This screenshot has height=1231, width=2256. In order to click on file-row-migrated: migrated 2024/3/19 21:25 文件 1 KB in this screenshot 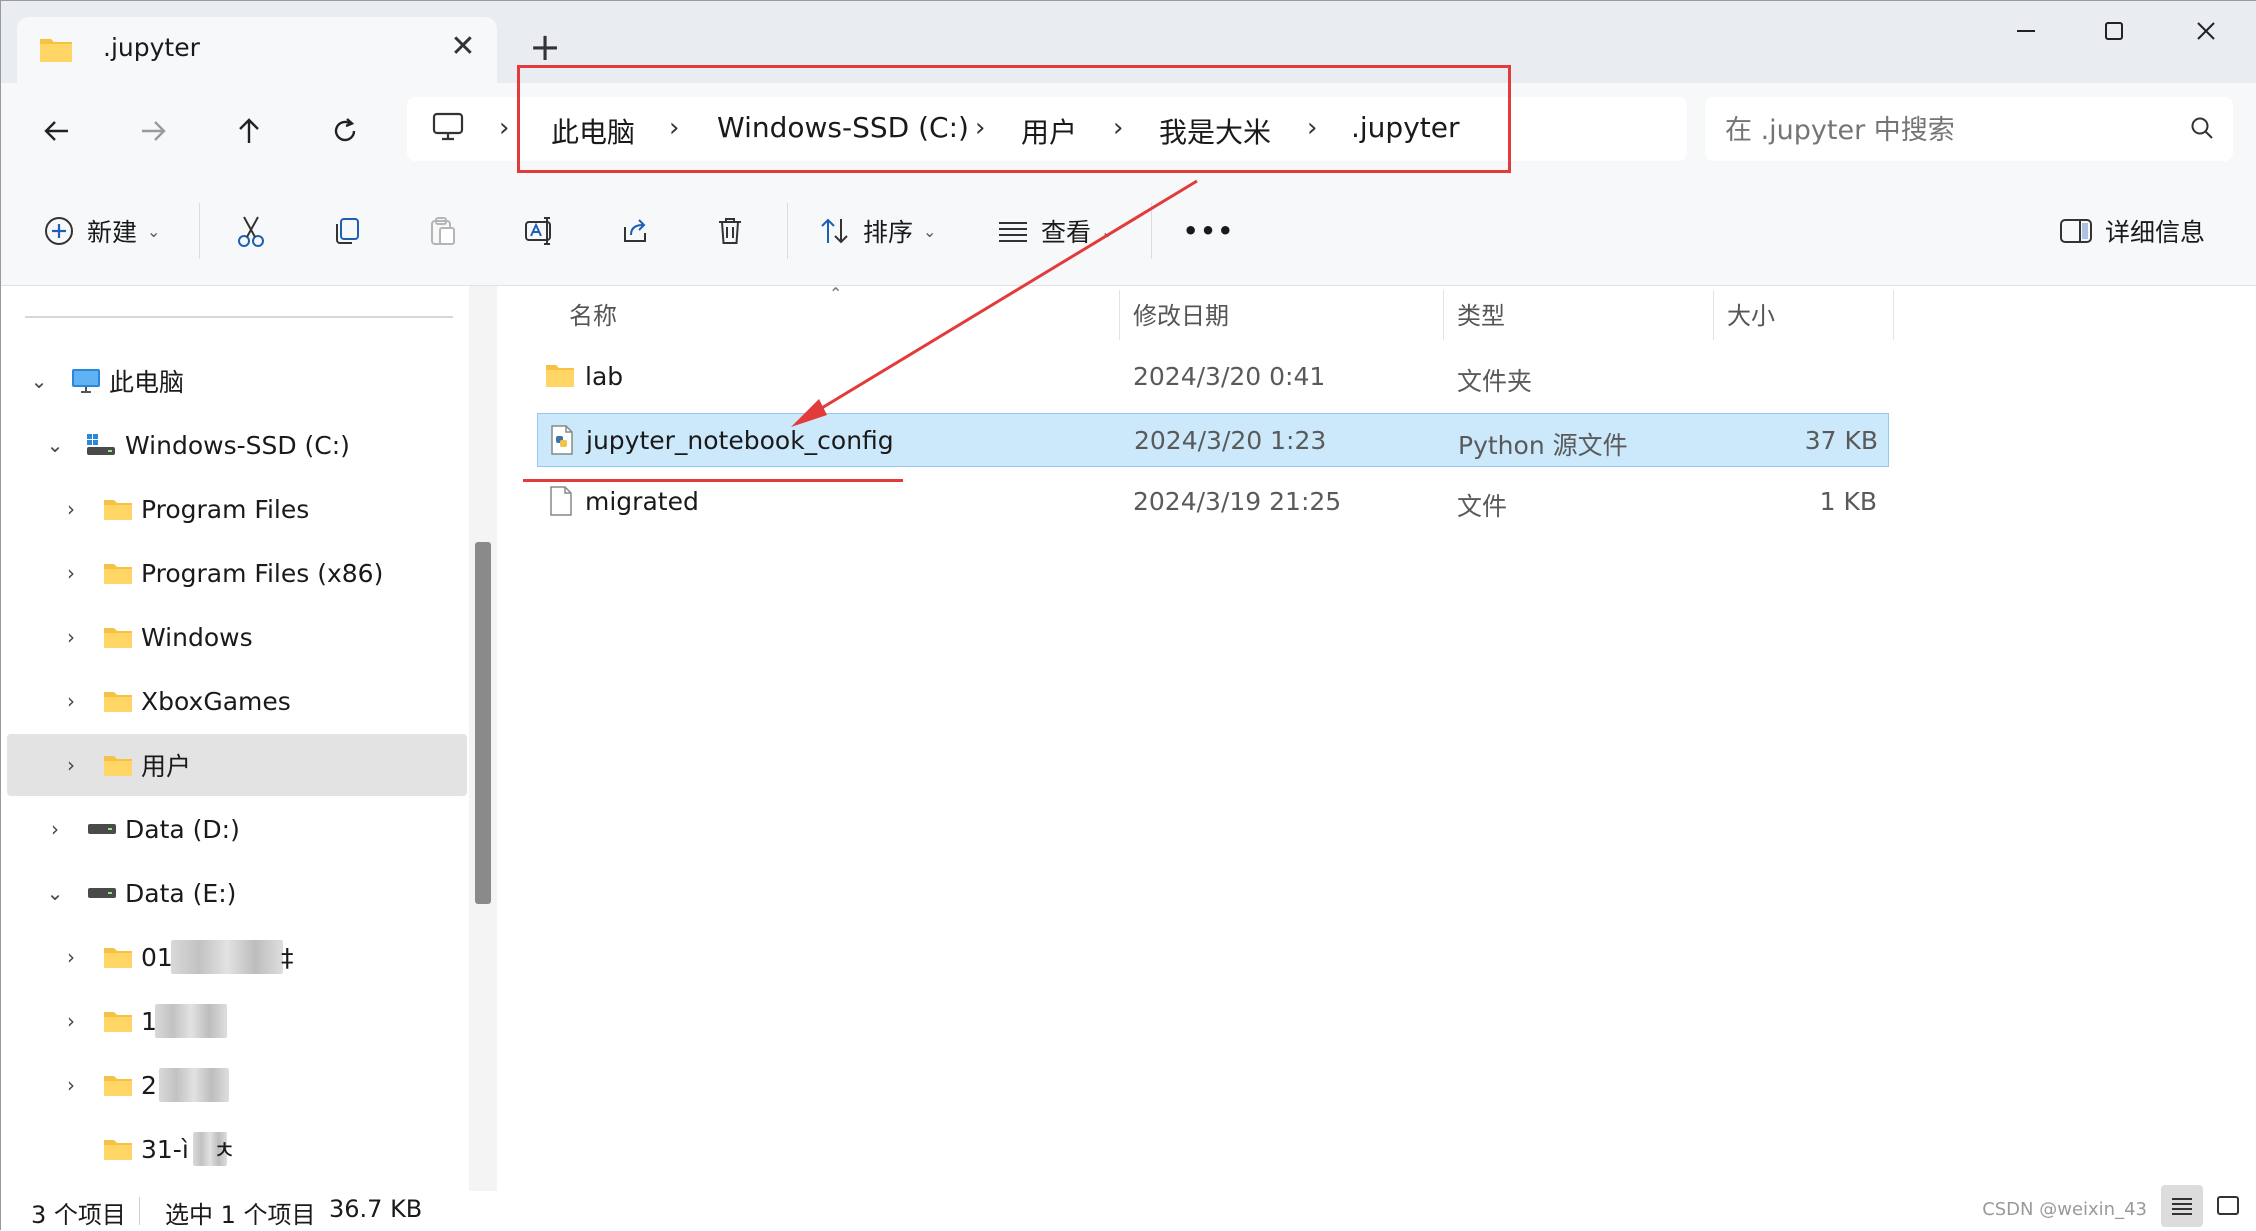, I will do `click(1213, 502)`.